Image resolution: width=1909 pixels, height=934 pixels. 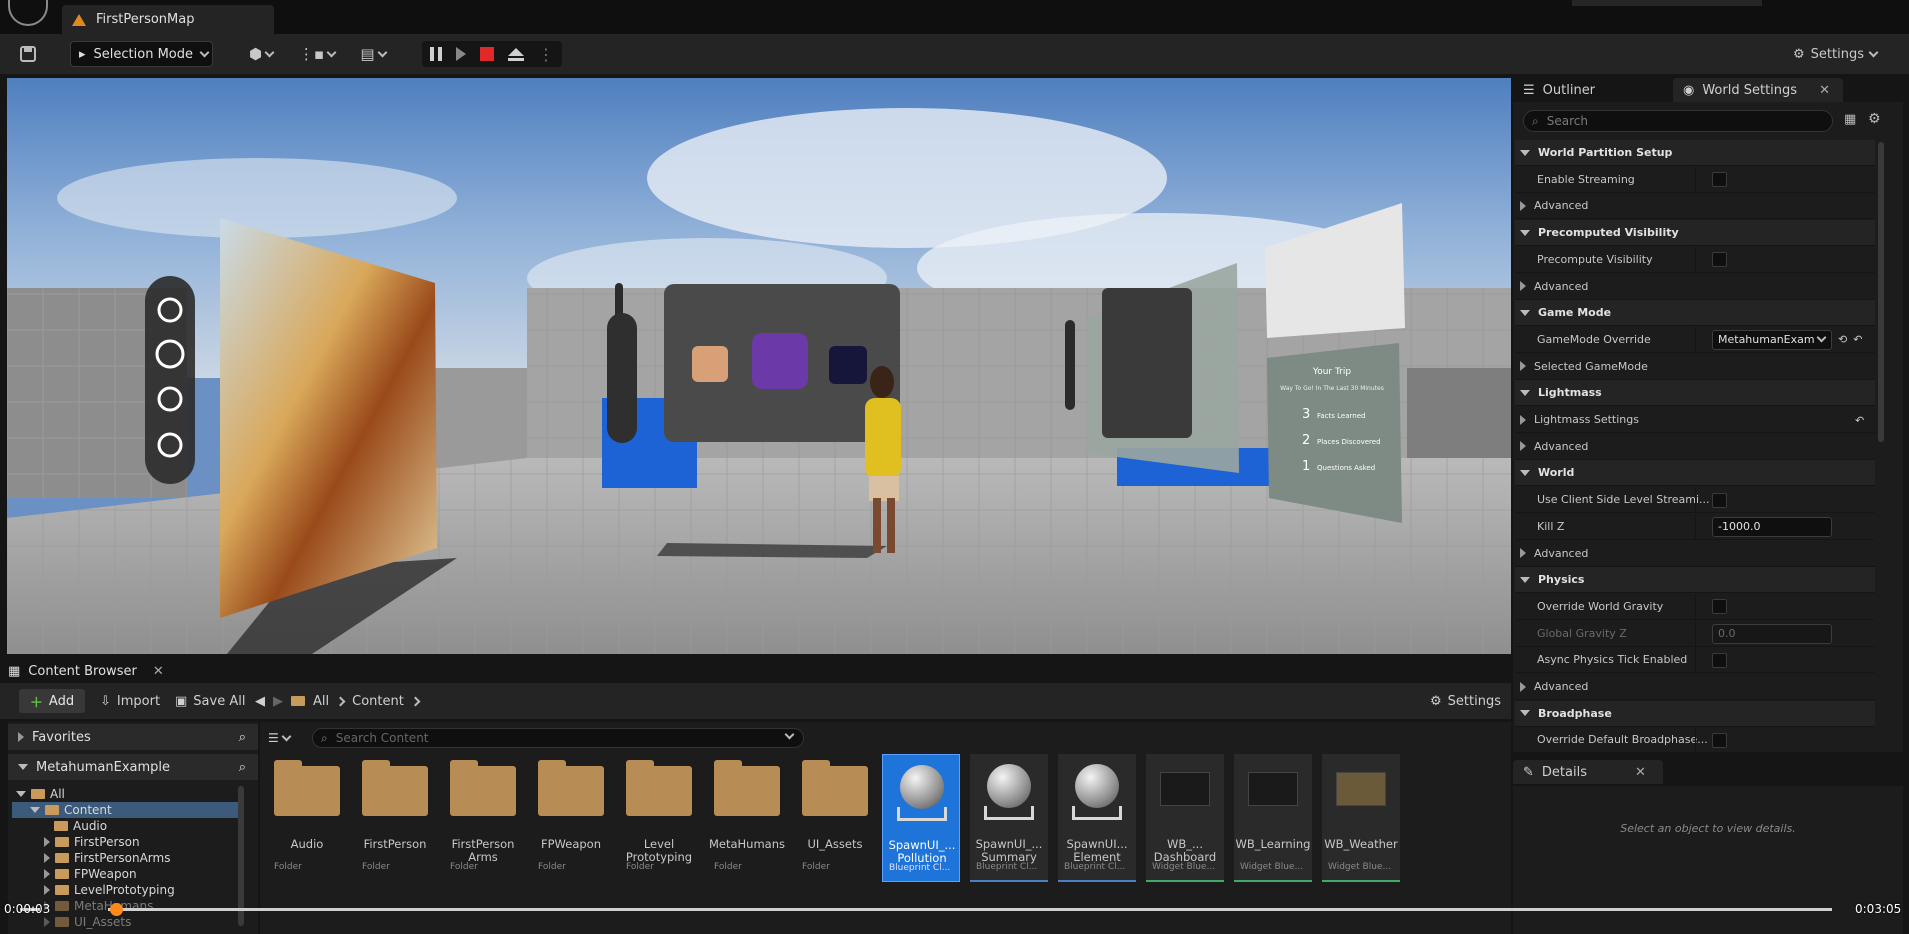 What do you see at coordinates (1835, 54) in the screenshot?
I see `viewport-settings-button: ⚙ Settings` at bounding box center [1835, 54].